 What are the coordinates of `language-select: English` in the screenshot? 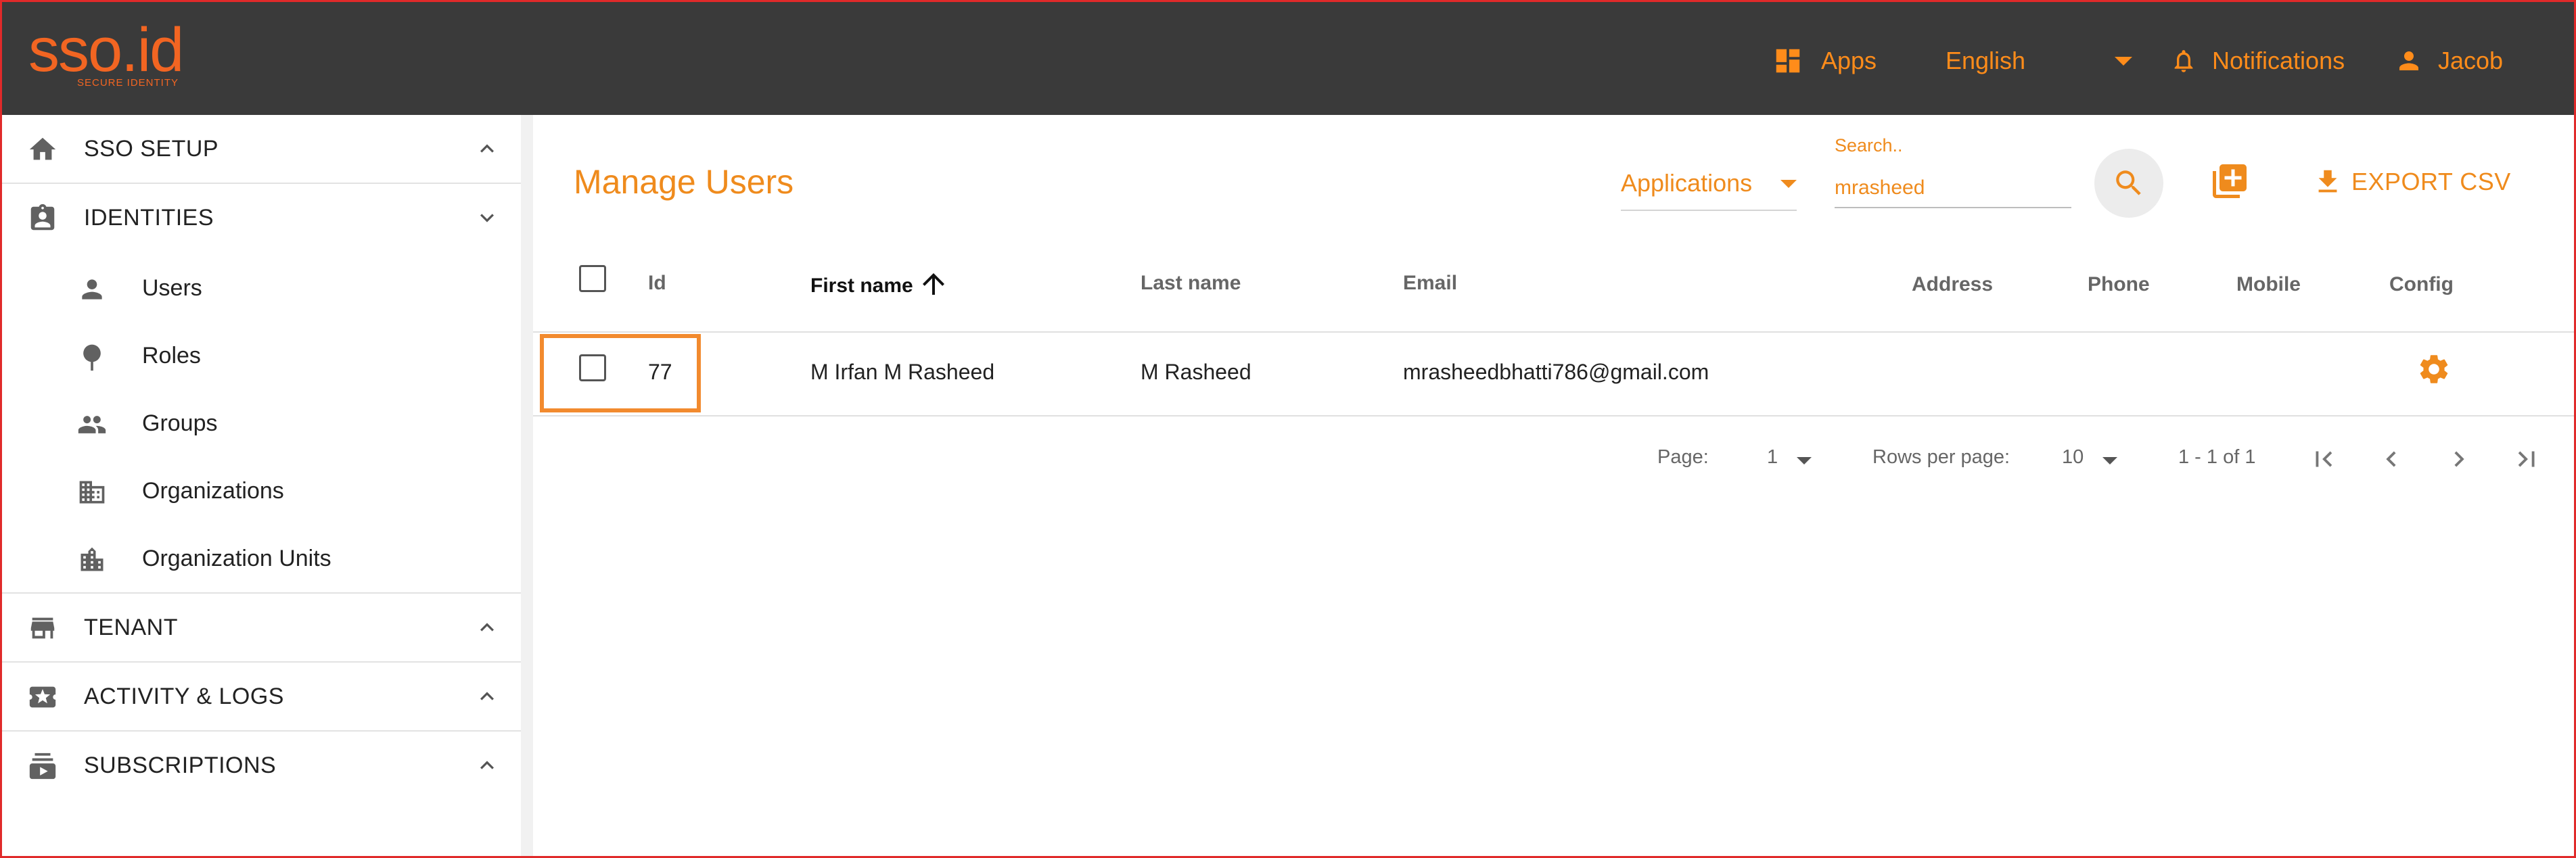 It's located at (2039, 61).